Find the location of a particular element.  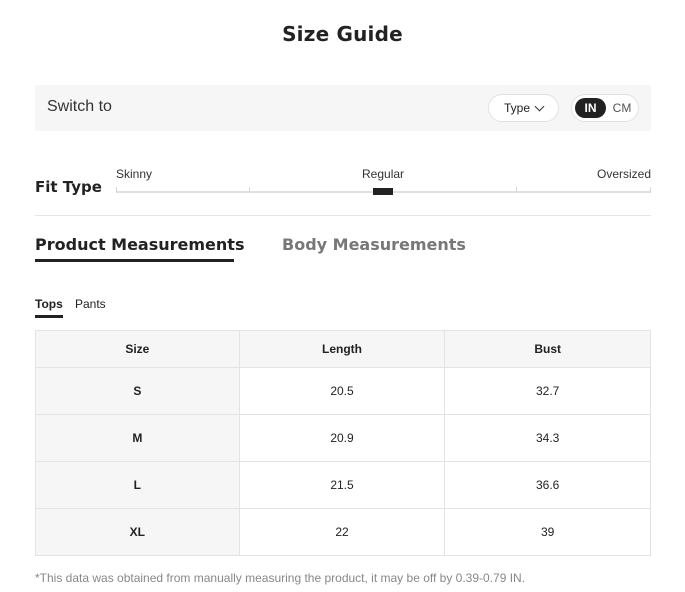

header-length: Length is located at coordinates (342, 349).